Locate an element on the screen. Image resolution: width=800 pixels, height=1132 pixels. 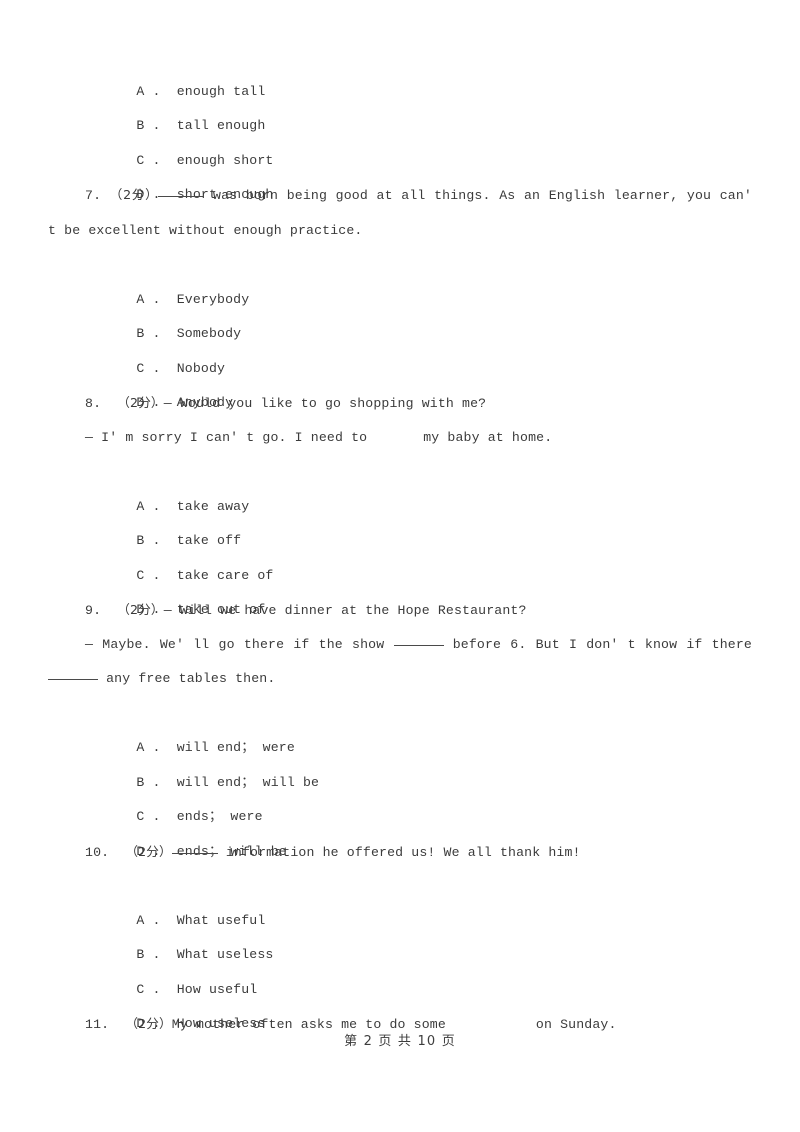
option-row: A . will end； were is located at coordinates (400, 726).